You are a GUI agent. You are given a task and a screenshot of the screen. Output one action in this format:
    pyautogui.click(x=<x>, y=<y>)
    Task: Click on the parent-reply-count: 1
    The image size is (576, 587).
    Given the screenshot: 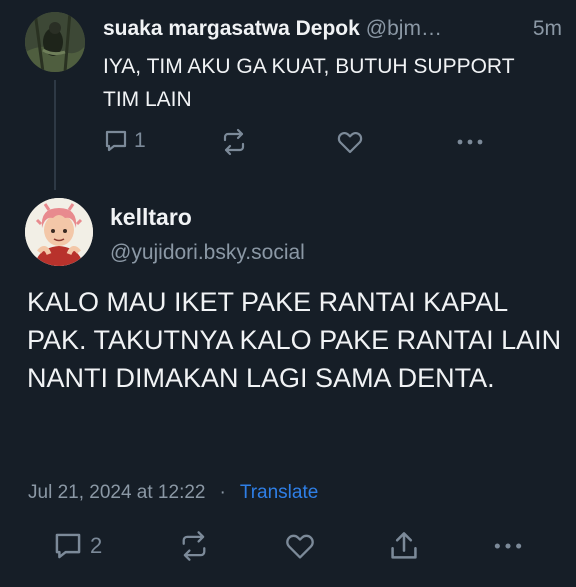 What is the action you would take?
    pyautogui.click(x=140, y=140)
    